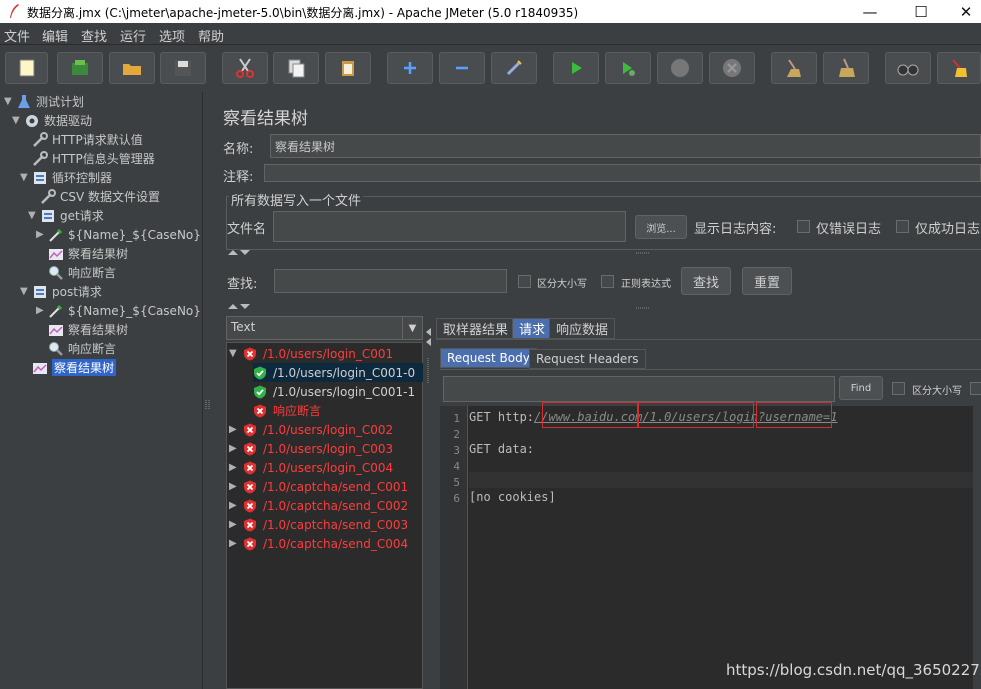 The height and width of the screenshot is (689, 981). Describe the element at coordinates (324, 328) in the screenshot. I see `renderer-select: Text ▼` at that location.